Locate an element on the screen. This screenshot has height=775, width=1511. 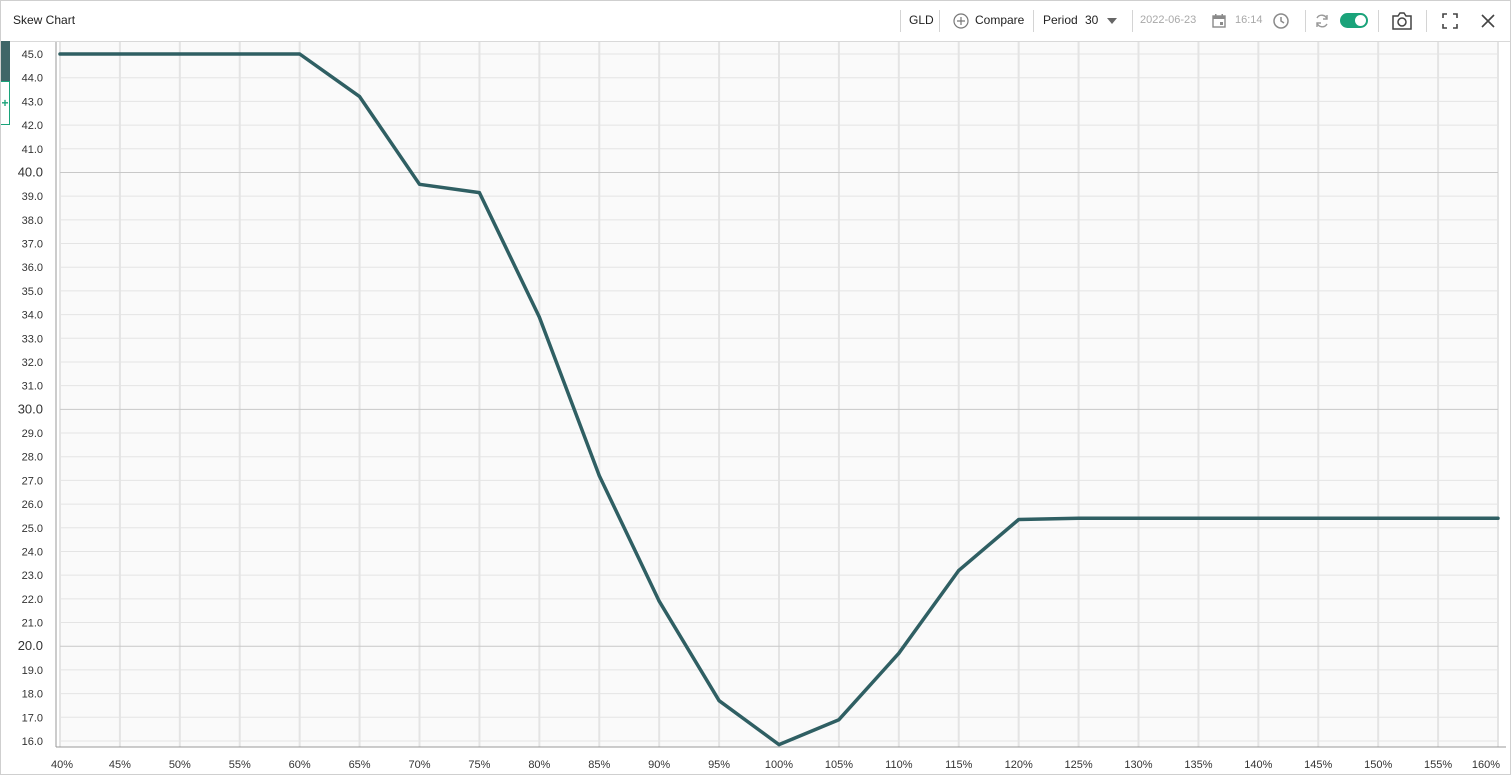
y-tick-label: 45.0 is located at coordinates (32, 55).